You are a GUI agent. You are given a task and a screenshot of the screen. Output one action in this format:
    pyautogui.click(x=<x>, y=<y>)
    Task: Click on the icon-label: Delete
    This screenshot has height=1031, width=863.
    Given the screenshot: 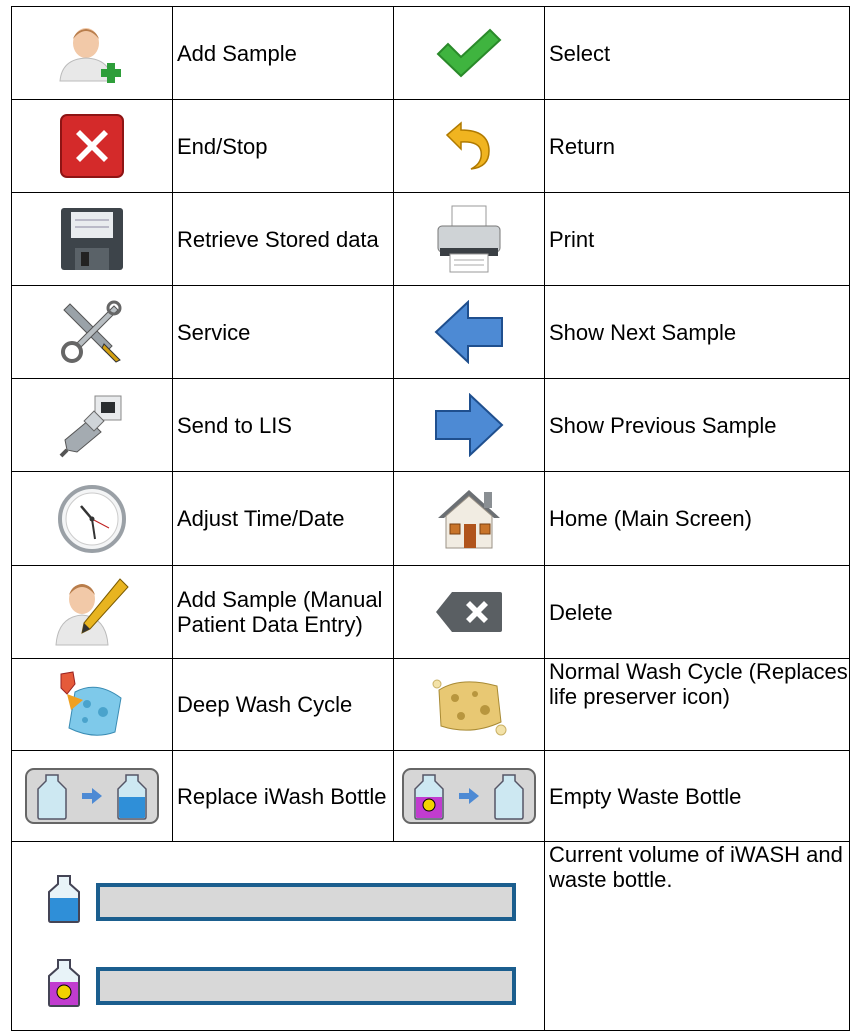 What is the action you would take?
    pyautogui.click(x=697, y=612)
    